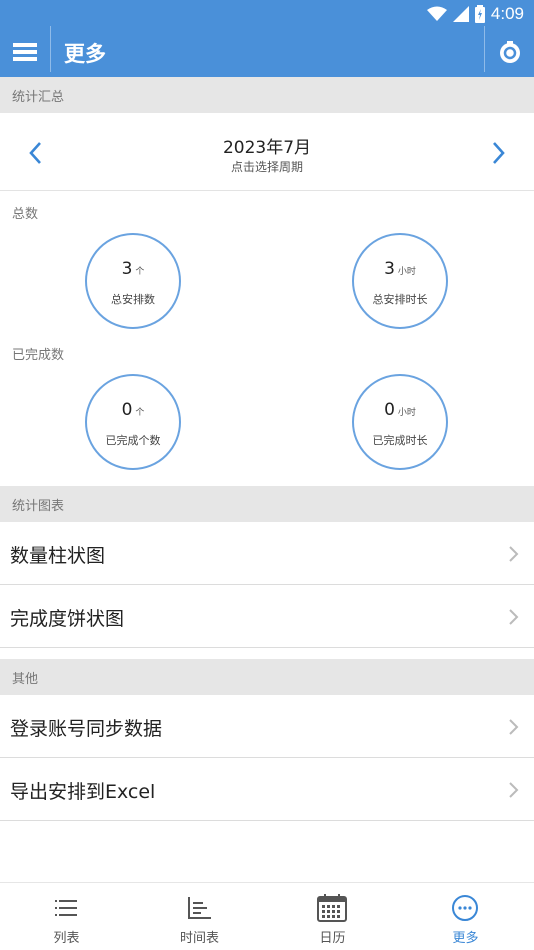 The height and width of the screenshot is (950, 534). Describe the element at coordinates (267, 553) in the screenshot. I see `menu-row-bar-chart: 数量柱状图` at that location.